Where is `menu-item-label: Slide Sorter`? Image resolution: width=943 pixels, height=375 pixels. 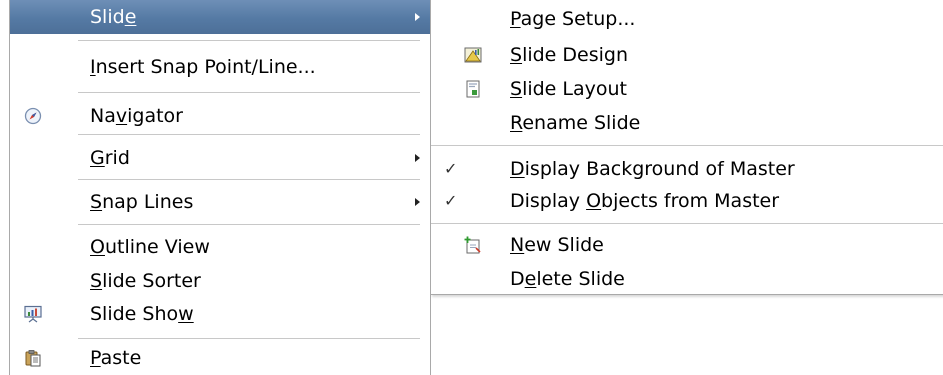 menu-item-label: Slide Sorter is located at coordinates (145, 281).